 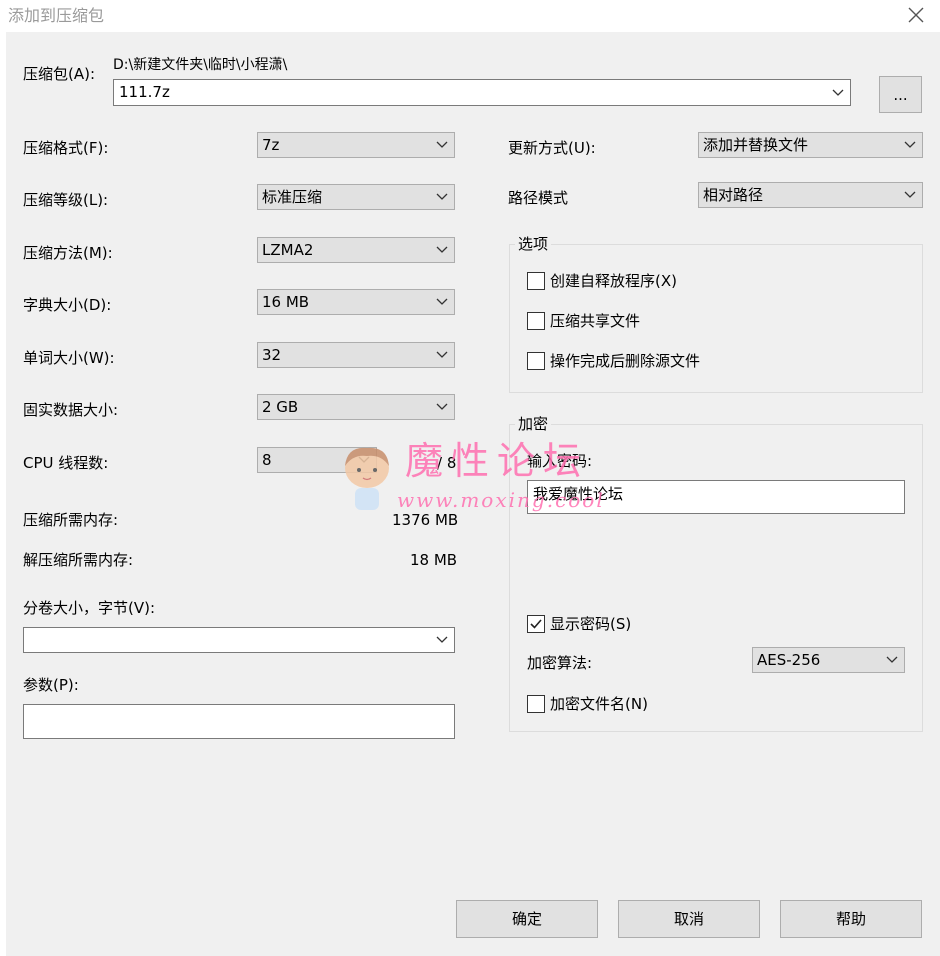 I want to click on mem-decomp-value: 18 MB, so click(x=434, y=560).